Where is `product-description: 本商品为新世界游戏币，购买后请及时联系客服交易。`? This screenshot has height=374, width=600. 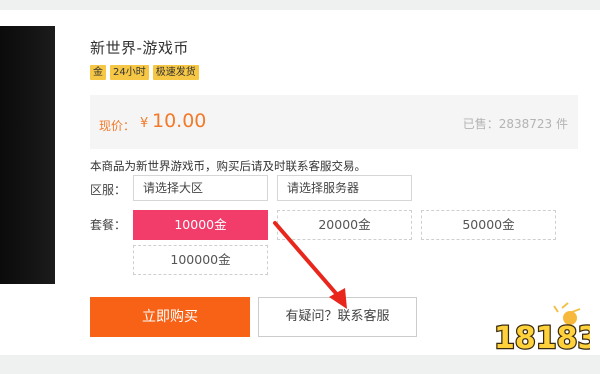
product-description: 本商品为新世界游戏币，购买后请及时联系客服交易。 is located at coordinates (228, 166).